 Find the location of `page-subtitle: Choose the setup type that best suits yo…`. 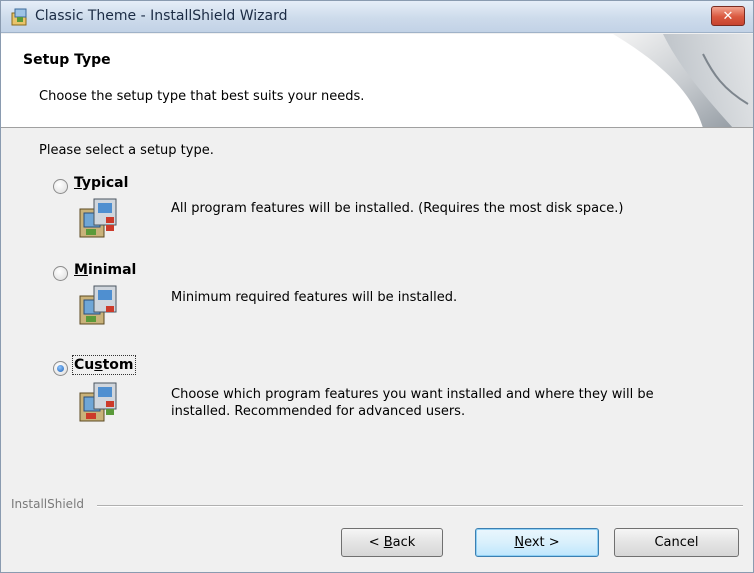

page-subtitle: Choose the setup type that best suits yo… is located at coordinates (202, 96).